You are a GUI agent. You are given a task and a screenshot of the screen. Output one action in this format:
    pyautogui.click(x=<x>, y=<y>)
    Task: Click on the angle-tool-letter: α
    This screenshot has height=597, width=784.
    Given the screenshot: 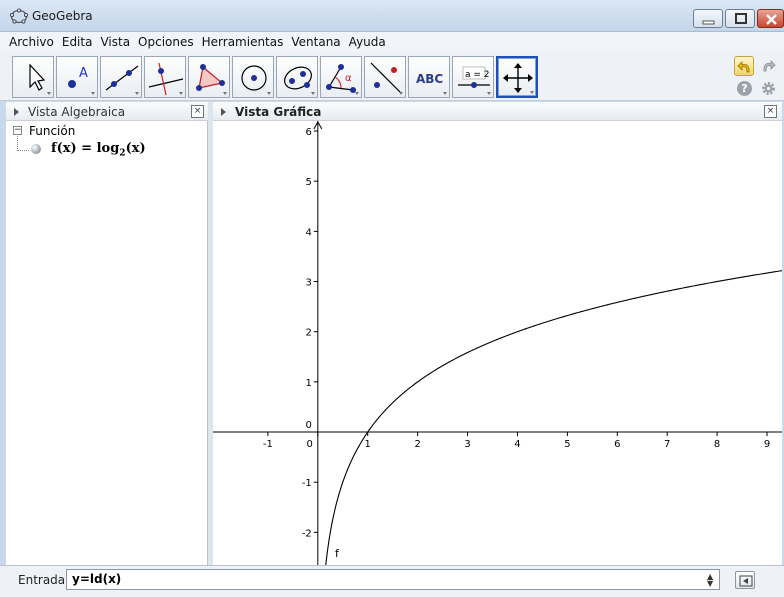 What is the action you would take?
    pyautogui.click(x=348, y=78)
    